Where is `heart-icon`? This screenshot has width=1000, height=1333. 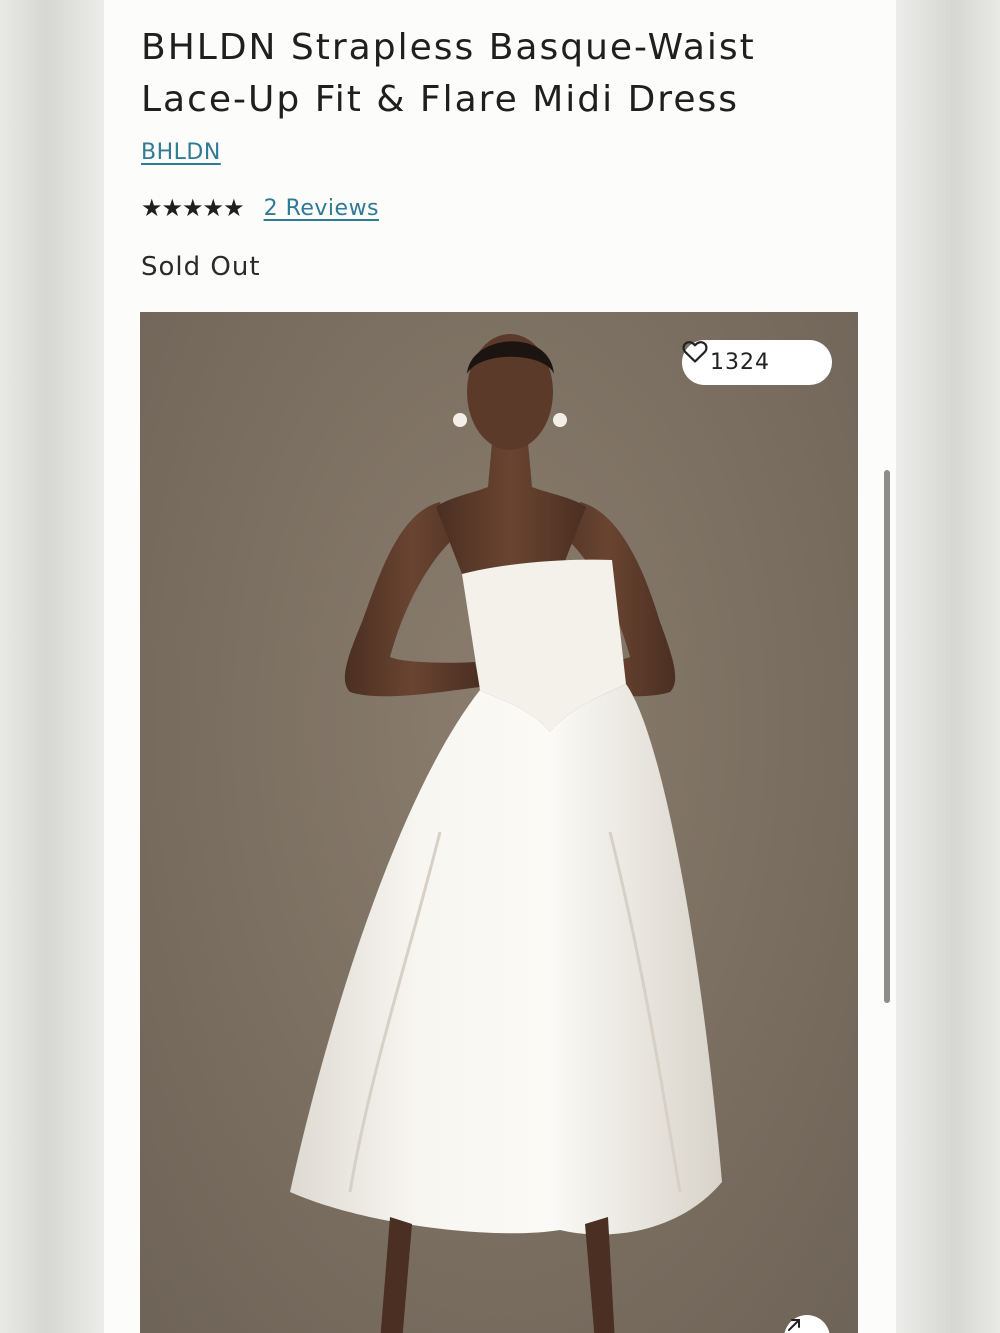 heart-icon is located at coordinates (743, 358).